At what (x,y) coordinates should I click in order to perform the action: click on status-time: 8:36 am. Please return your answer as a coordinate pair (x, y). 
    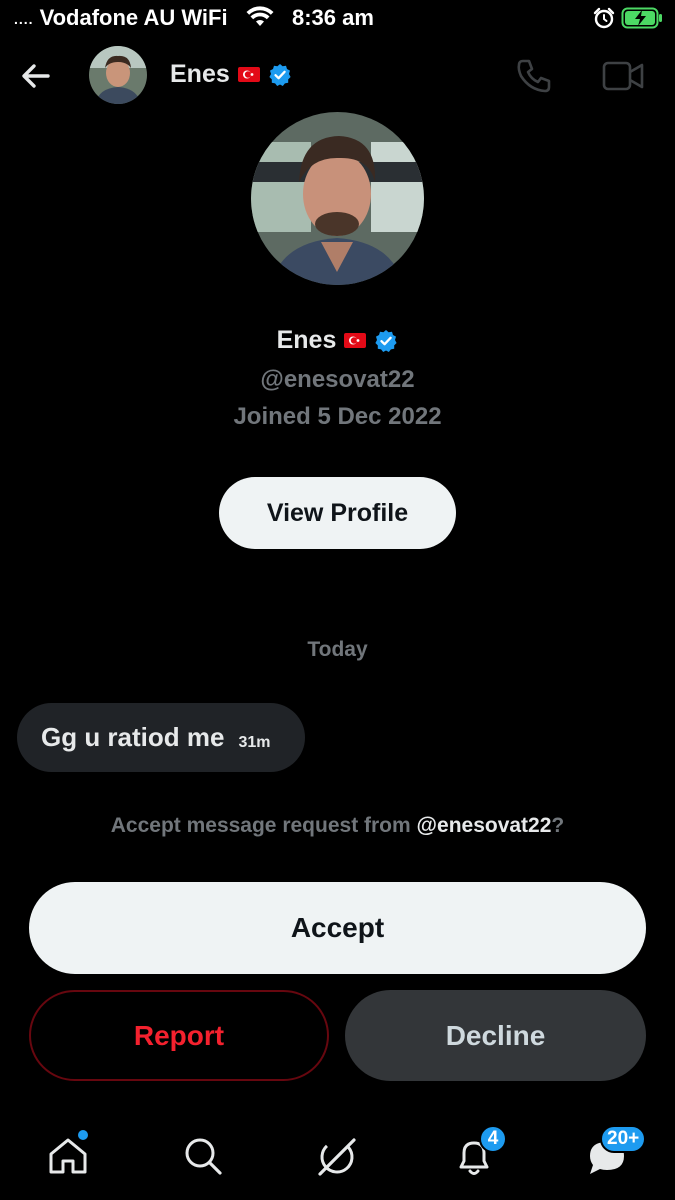
    Looking at the image, I should click on (333, 17).